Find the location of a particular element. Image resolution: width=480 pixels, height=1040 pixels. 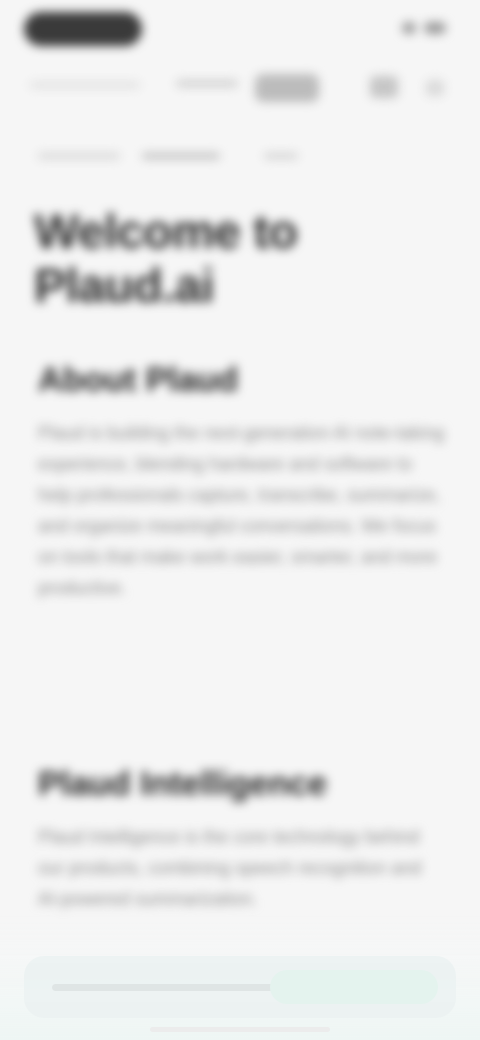

page-header: Welcome to Plaud.ai is located at coordinates (239, 260).